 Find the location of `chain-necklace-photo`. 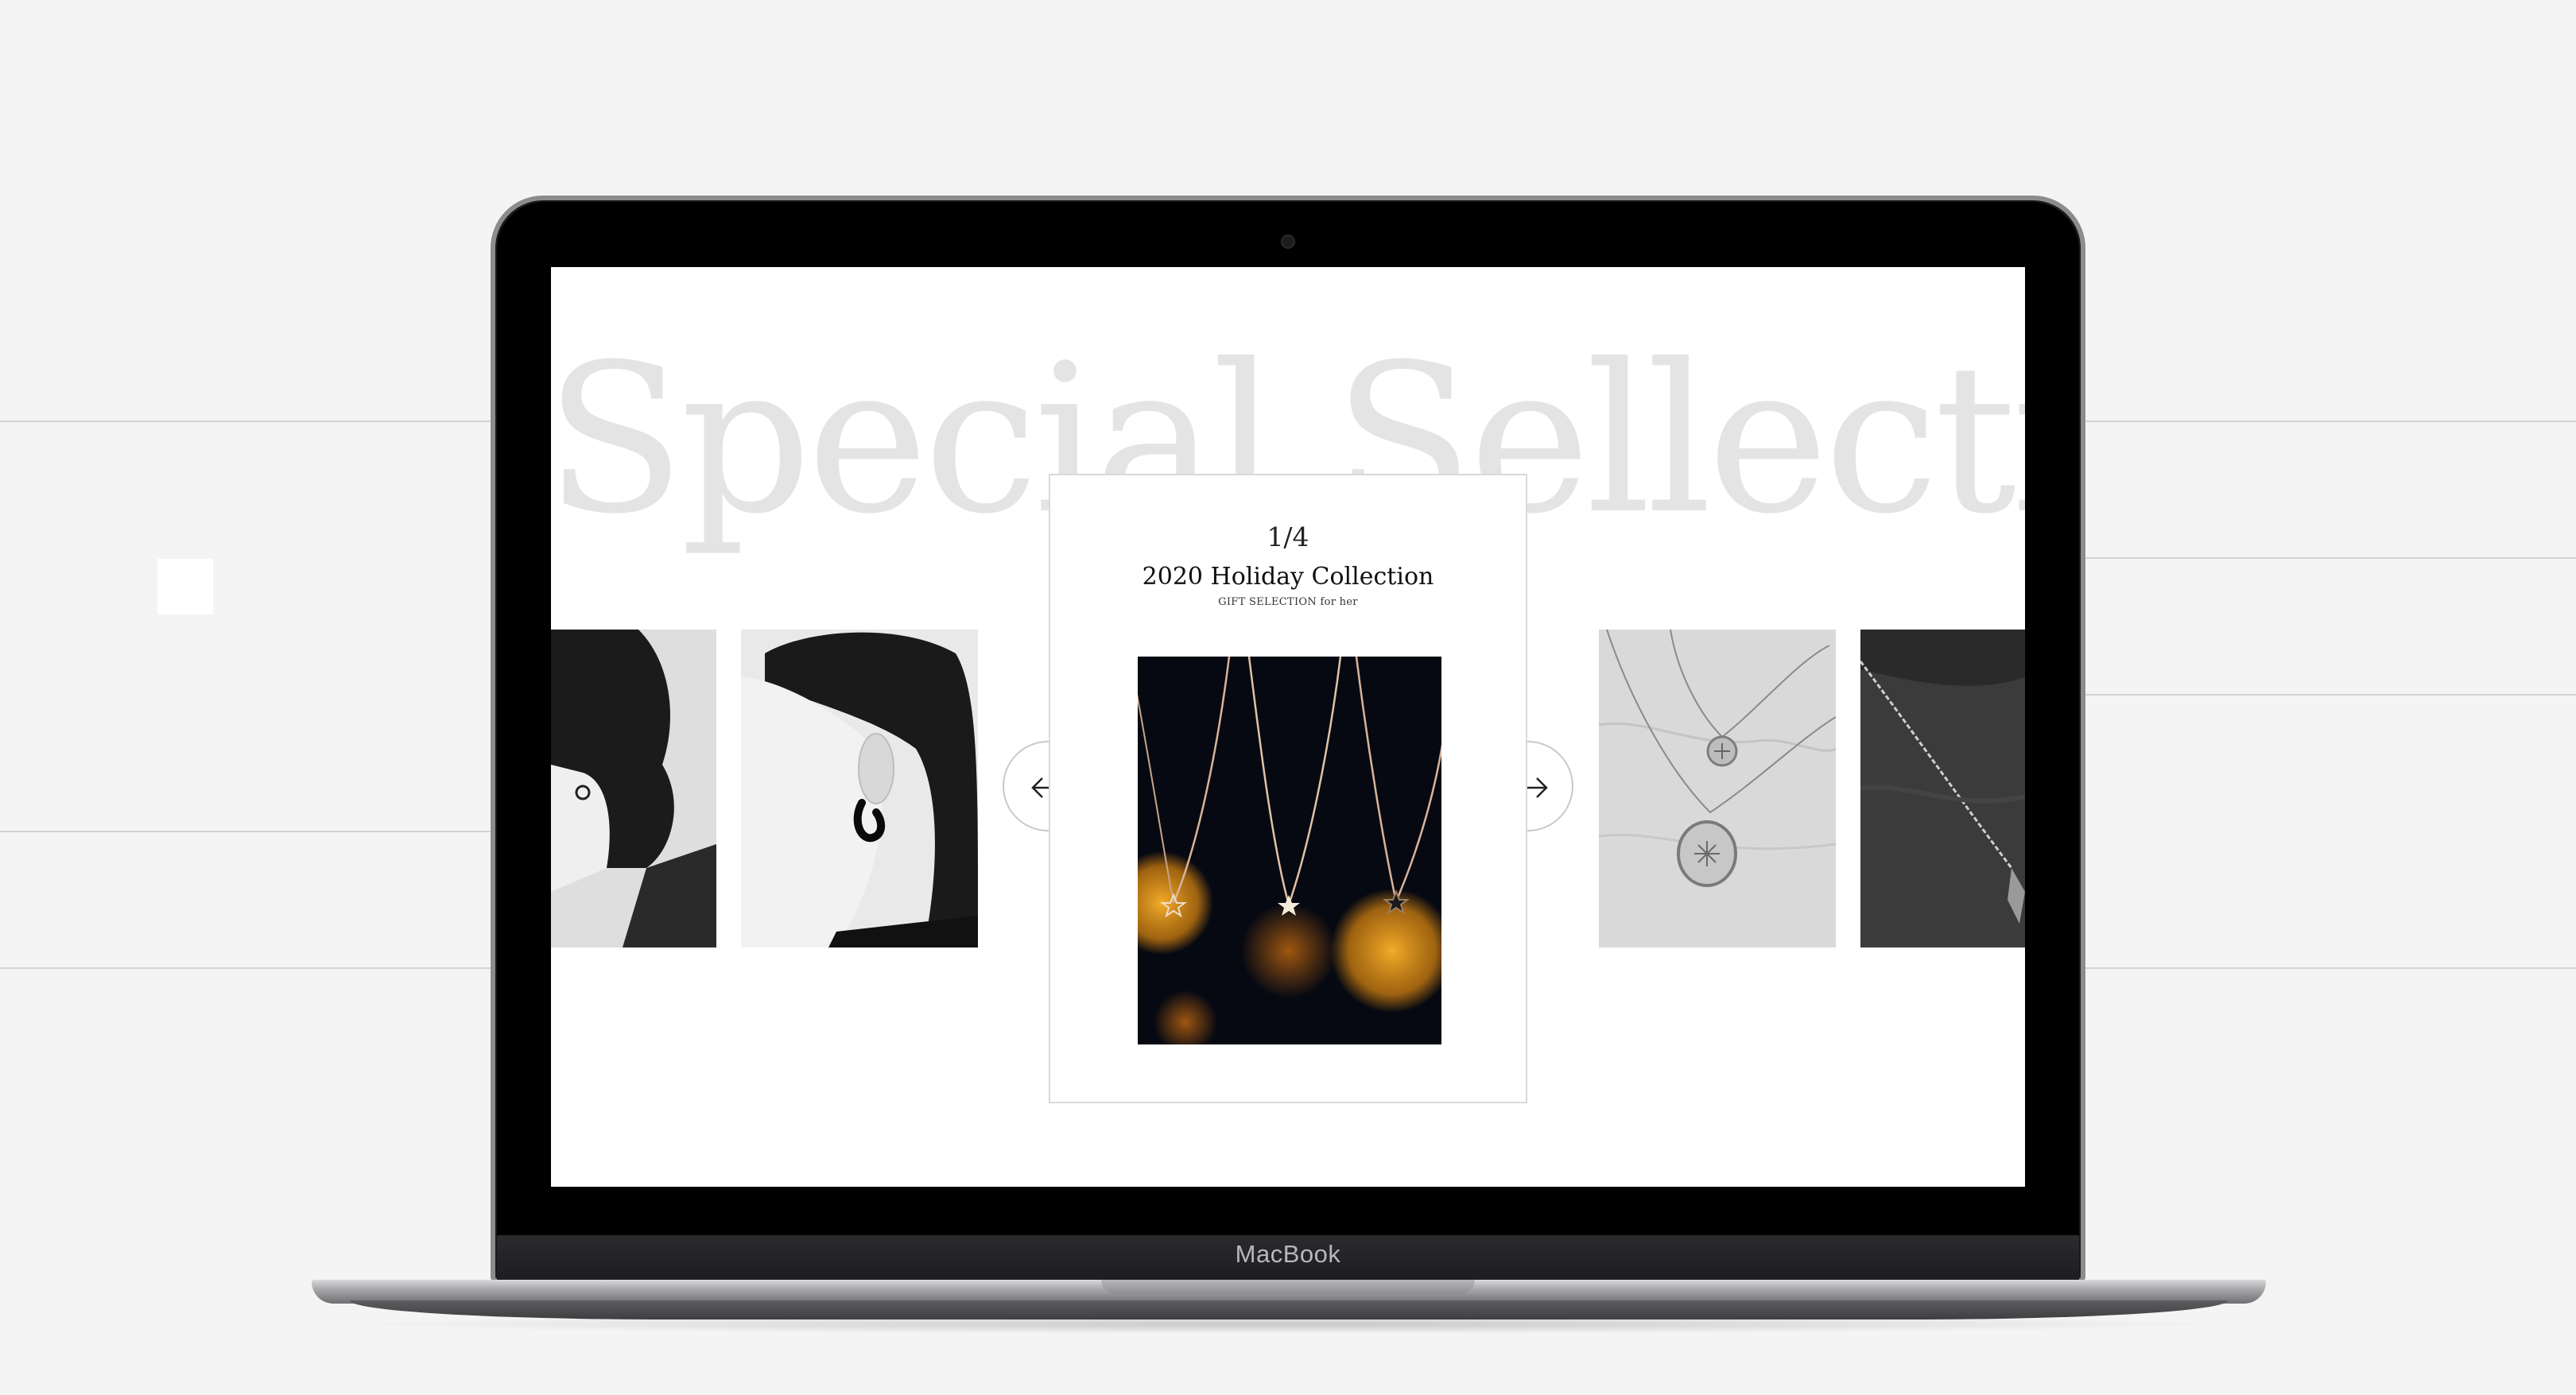

chain-necklace-photo is located at coordinates (1942, 788).